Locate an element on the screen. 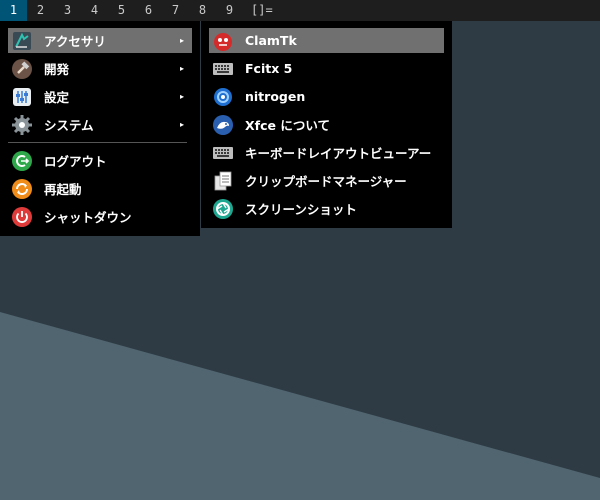  menu-item-label: キーボードレイアウトビューアー is located at coordinates (338, 153).